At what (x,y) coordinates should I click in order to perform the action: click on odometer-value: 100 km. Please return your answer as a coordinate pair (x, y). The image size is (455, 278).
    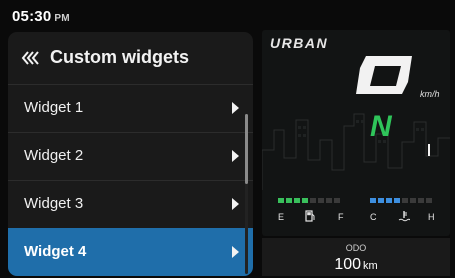
    Looking at the image, I should click on (356, 265).